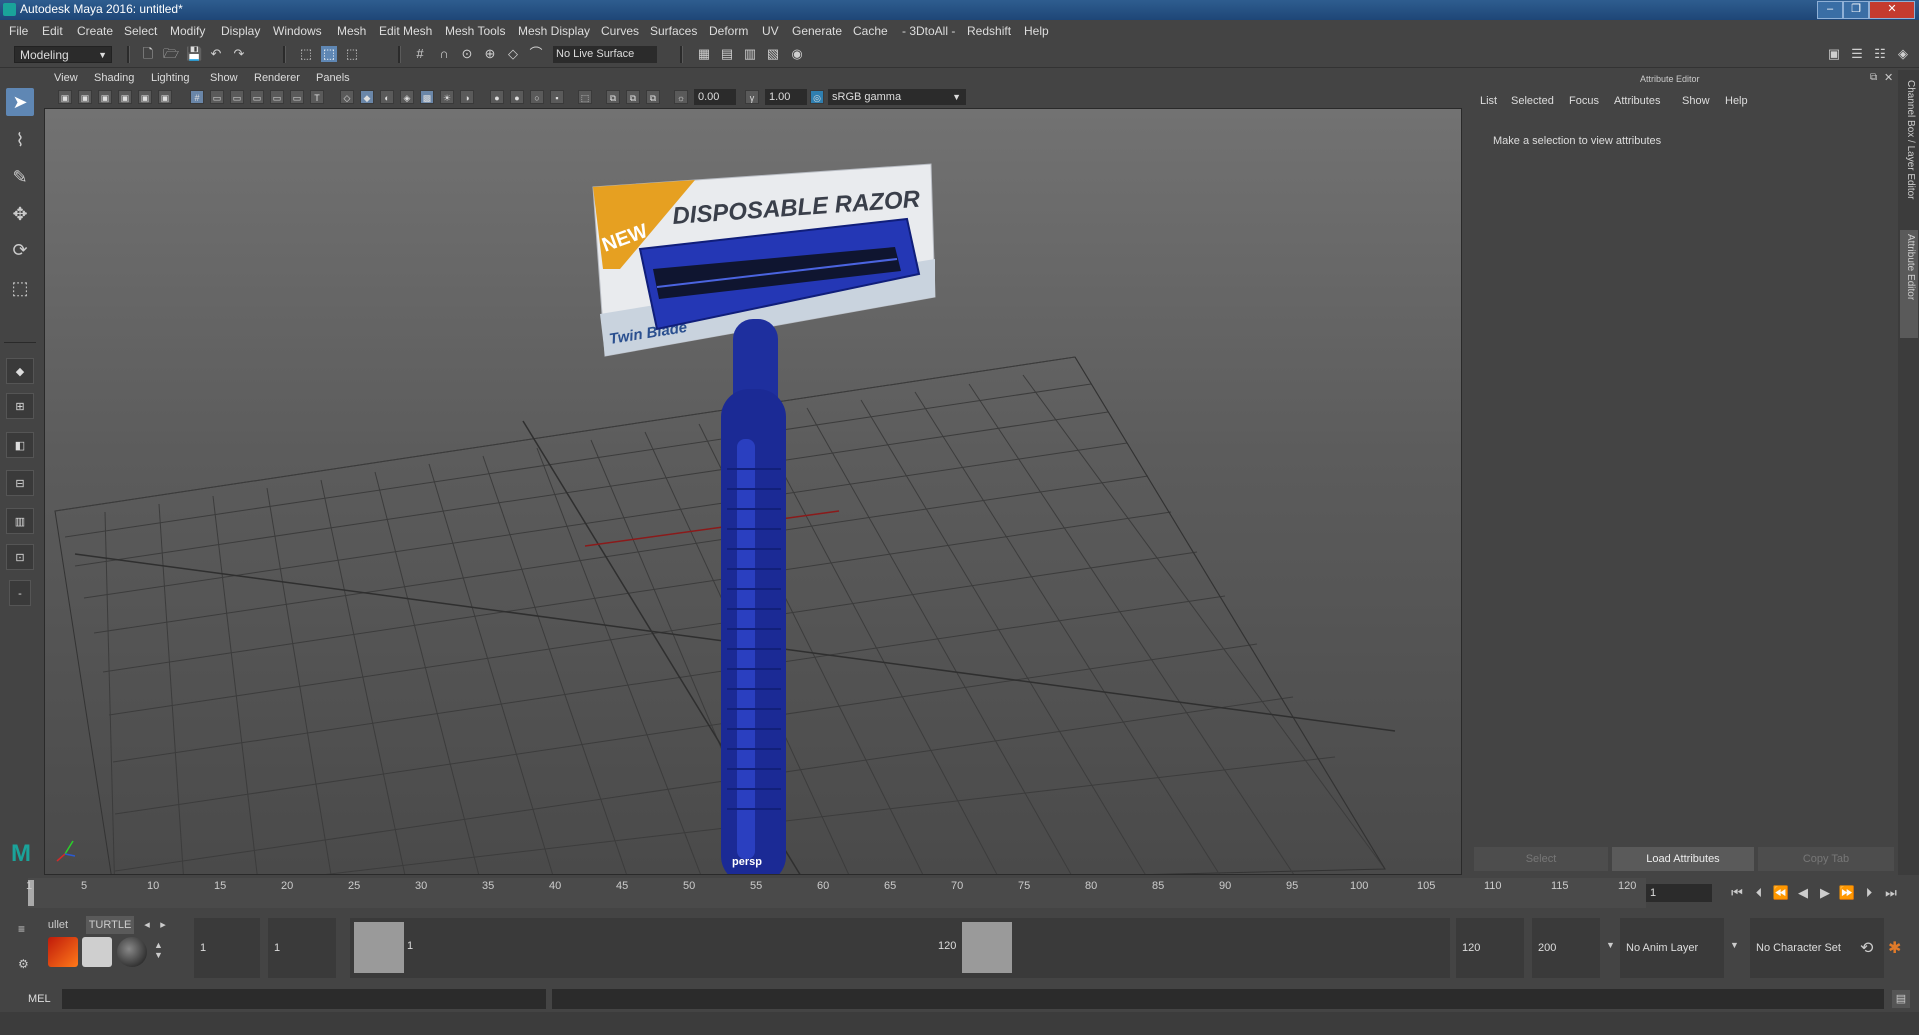 This screenshot has height=1035, width=1919. Describe the element at coordinates (1866, 948) in the screenshot. I see `auto-key-icon: ⟲` at that location.